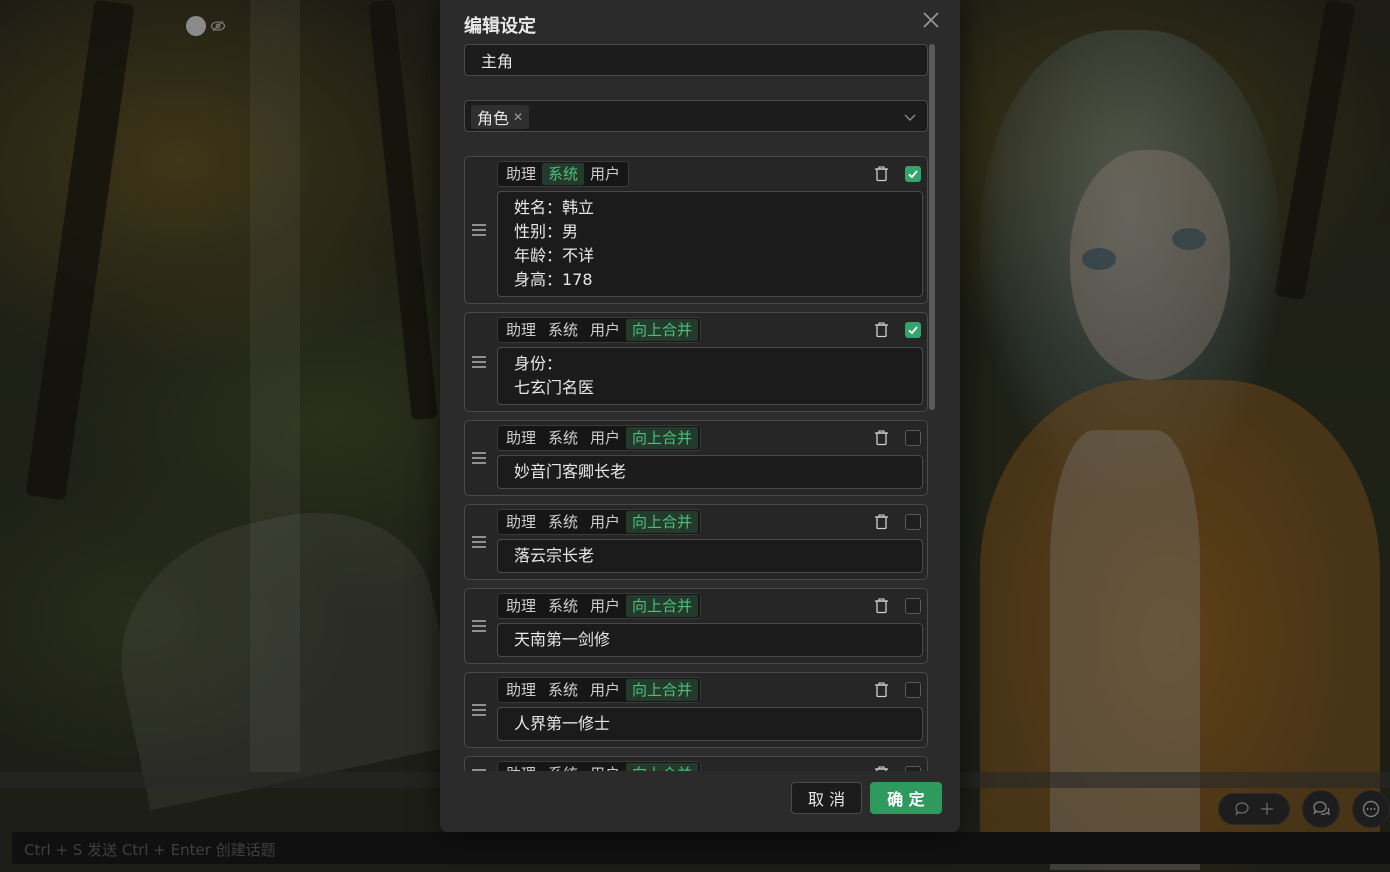 The width and height of the screenshot is (1390, 872). What do you see at coordinates (562, 639) in the screenshot?
I see `content-line: 天南第一剑修` at bounding box center [562, 639].